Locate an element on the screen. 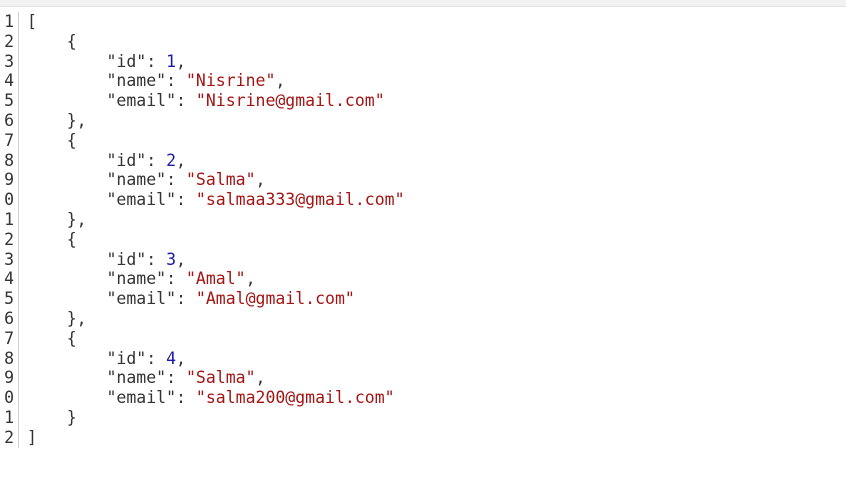  json-string-value: "Amal" is located at coordinates (215, 279).